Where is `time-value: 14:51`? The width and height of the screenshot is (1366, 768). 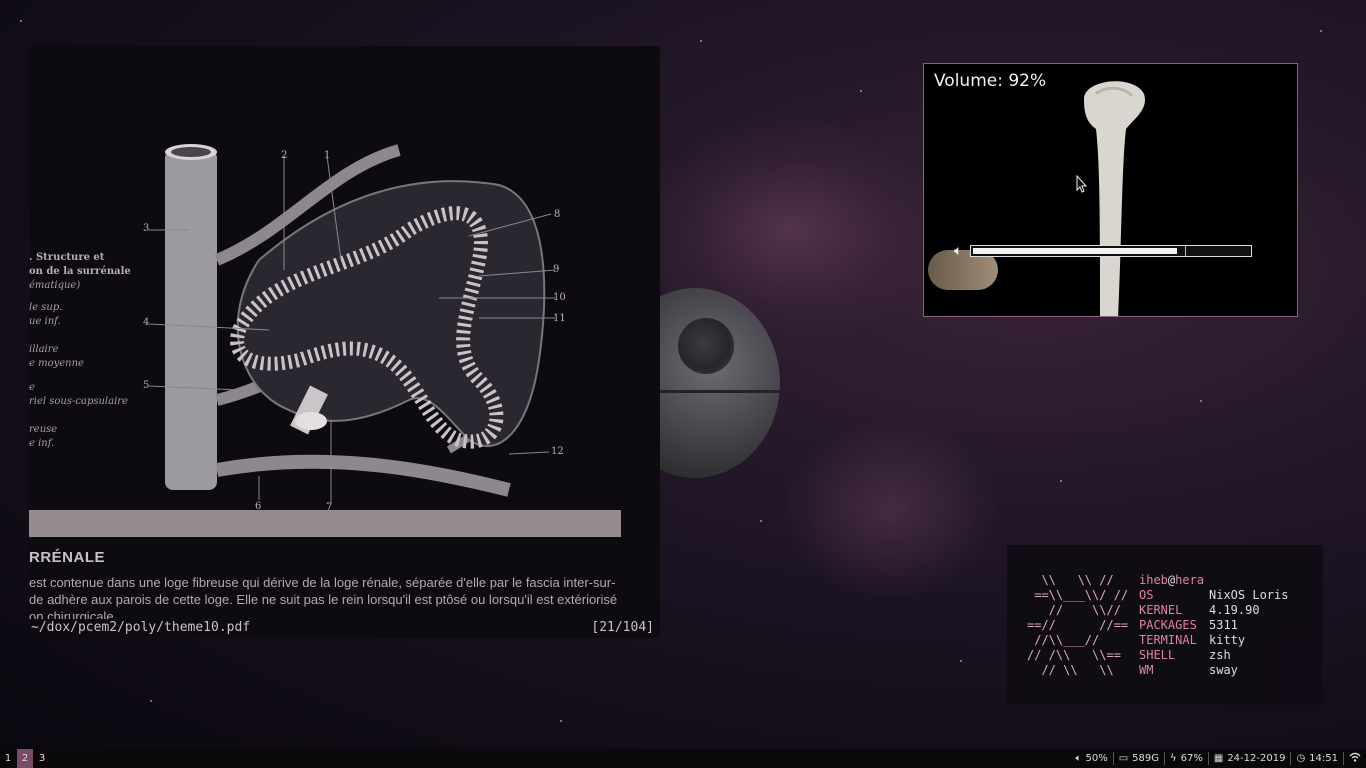
time-value: 14:51 is located at coordinates (1323, 758).